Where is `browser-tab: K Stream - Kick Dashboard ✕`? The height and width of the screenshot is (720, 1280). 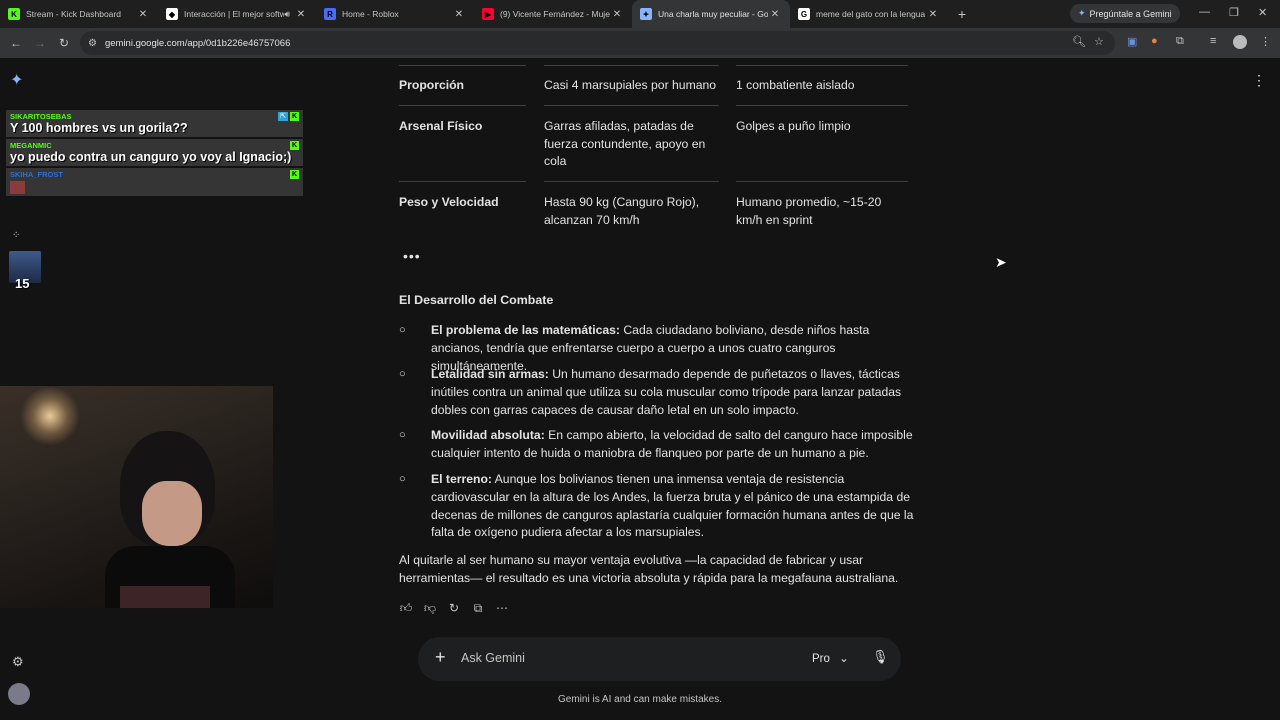
browser-tab: K Stream - Kick Dashboard ✕ is located at coordinates (79, 14).